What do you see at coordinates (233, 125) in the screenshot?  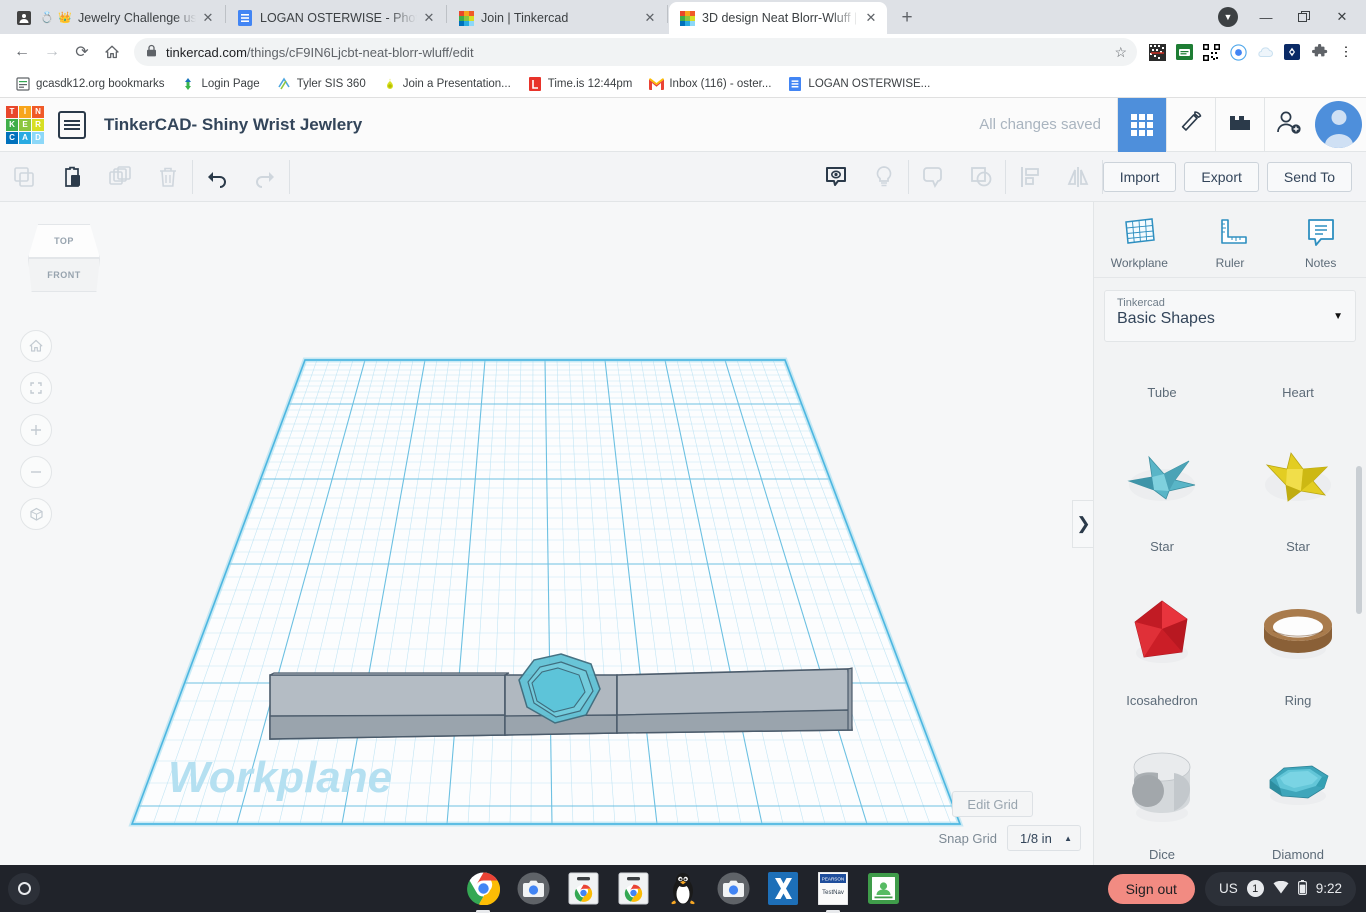 I see `page-title: TinkerCAD- Shiny Wrist Jewlery` at bounding box center [233, 125].